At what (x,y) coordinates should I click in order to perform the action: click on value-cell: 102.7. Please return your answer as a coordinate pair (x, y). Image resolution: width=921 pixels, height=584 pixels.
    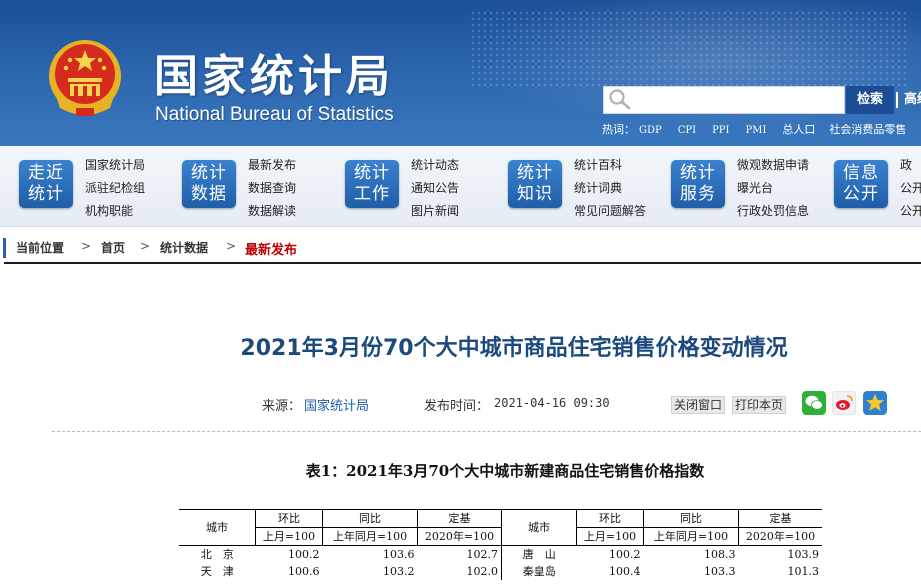
    Looking at the image, I should click on (482, 554).